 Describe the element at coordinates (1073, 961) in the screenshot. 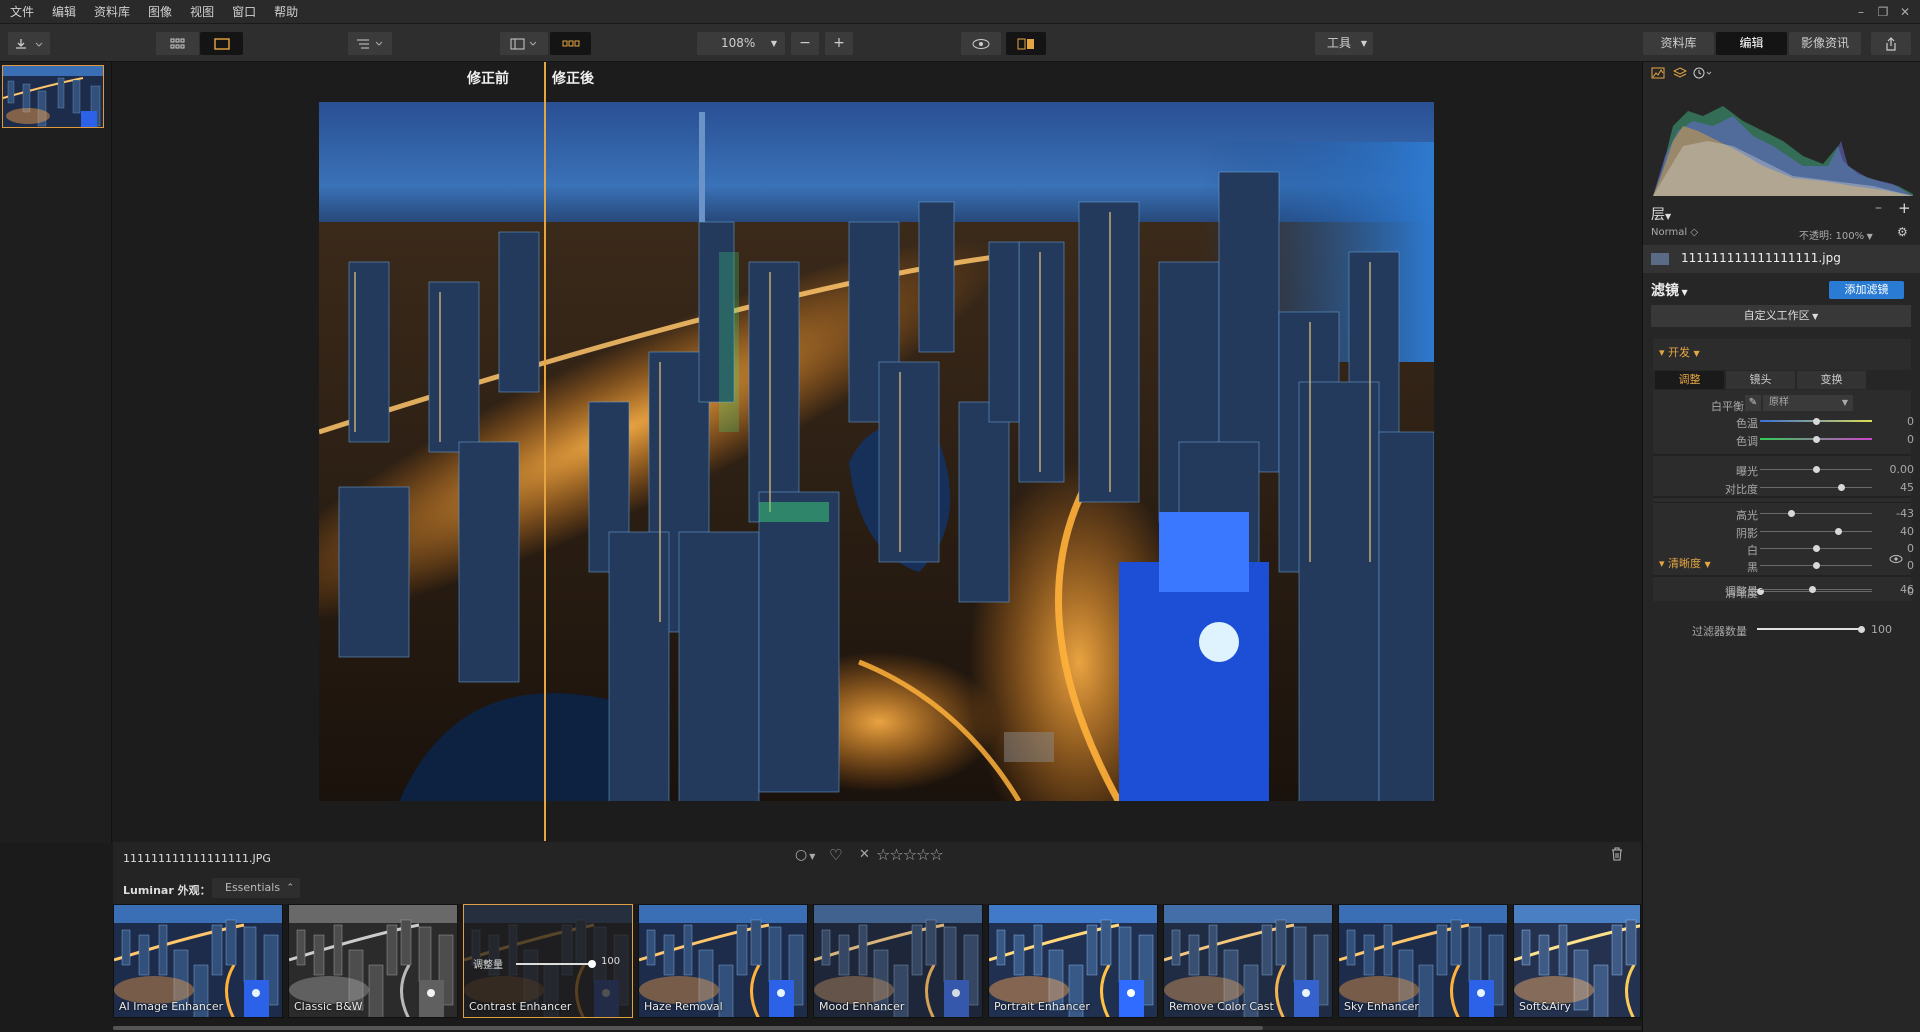

I see `preset-portrait-enhancer: Portrait Enhancer` at that location.